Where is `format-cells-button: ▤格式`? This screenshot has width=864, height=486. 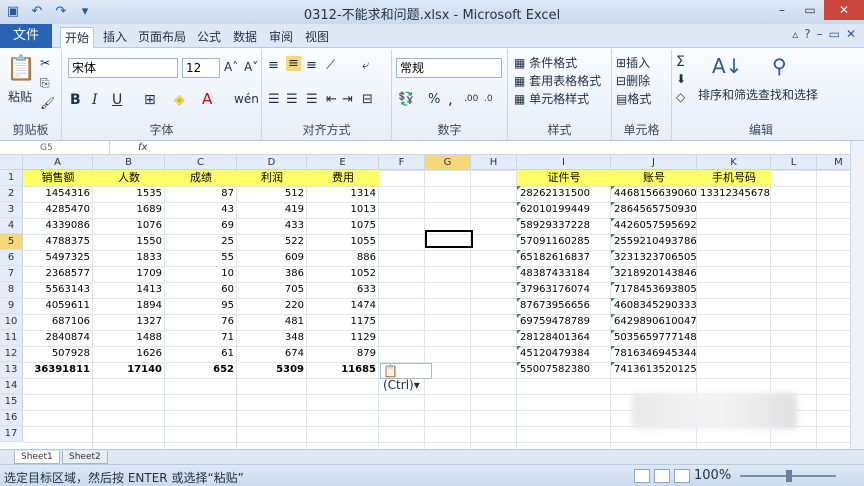 format-cells-button: ▤格式 is located at coordinates (633, 98).